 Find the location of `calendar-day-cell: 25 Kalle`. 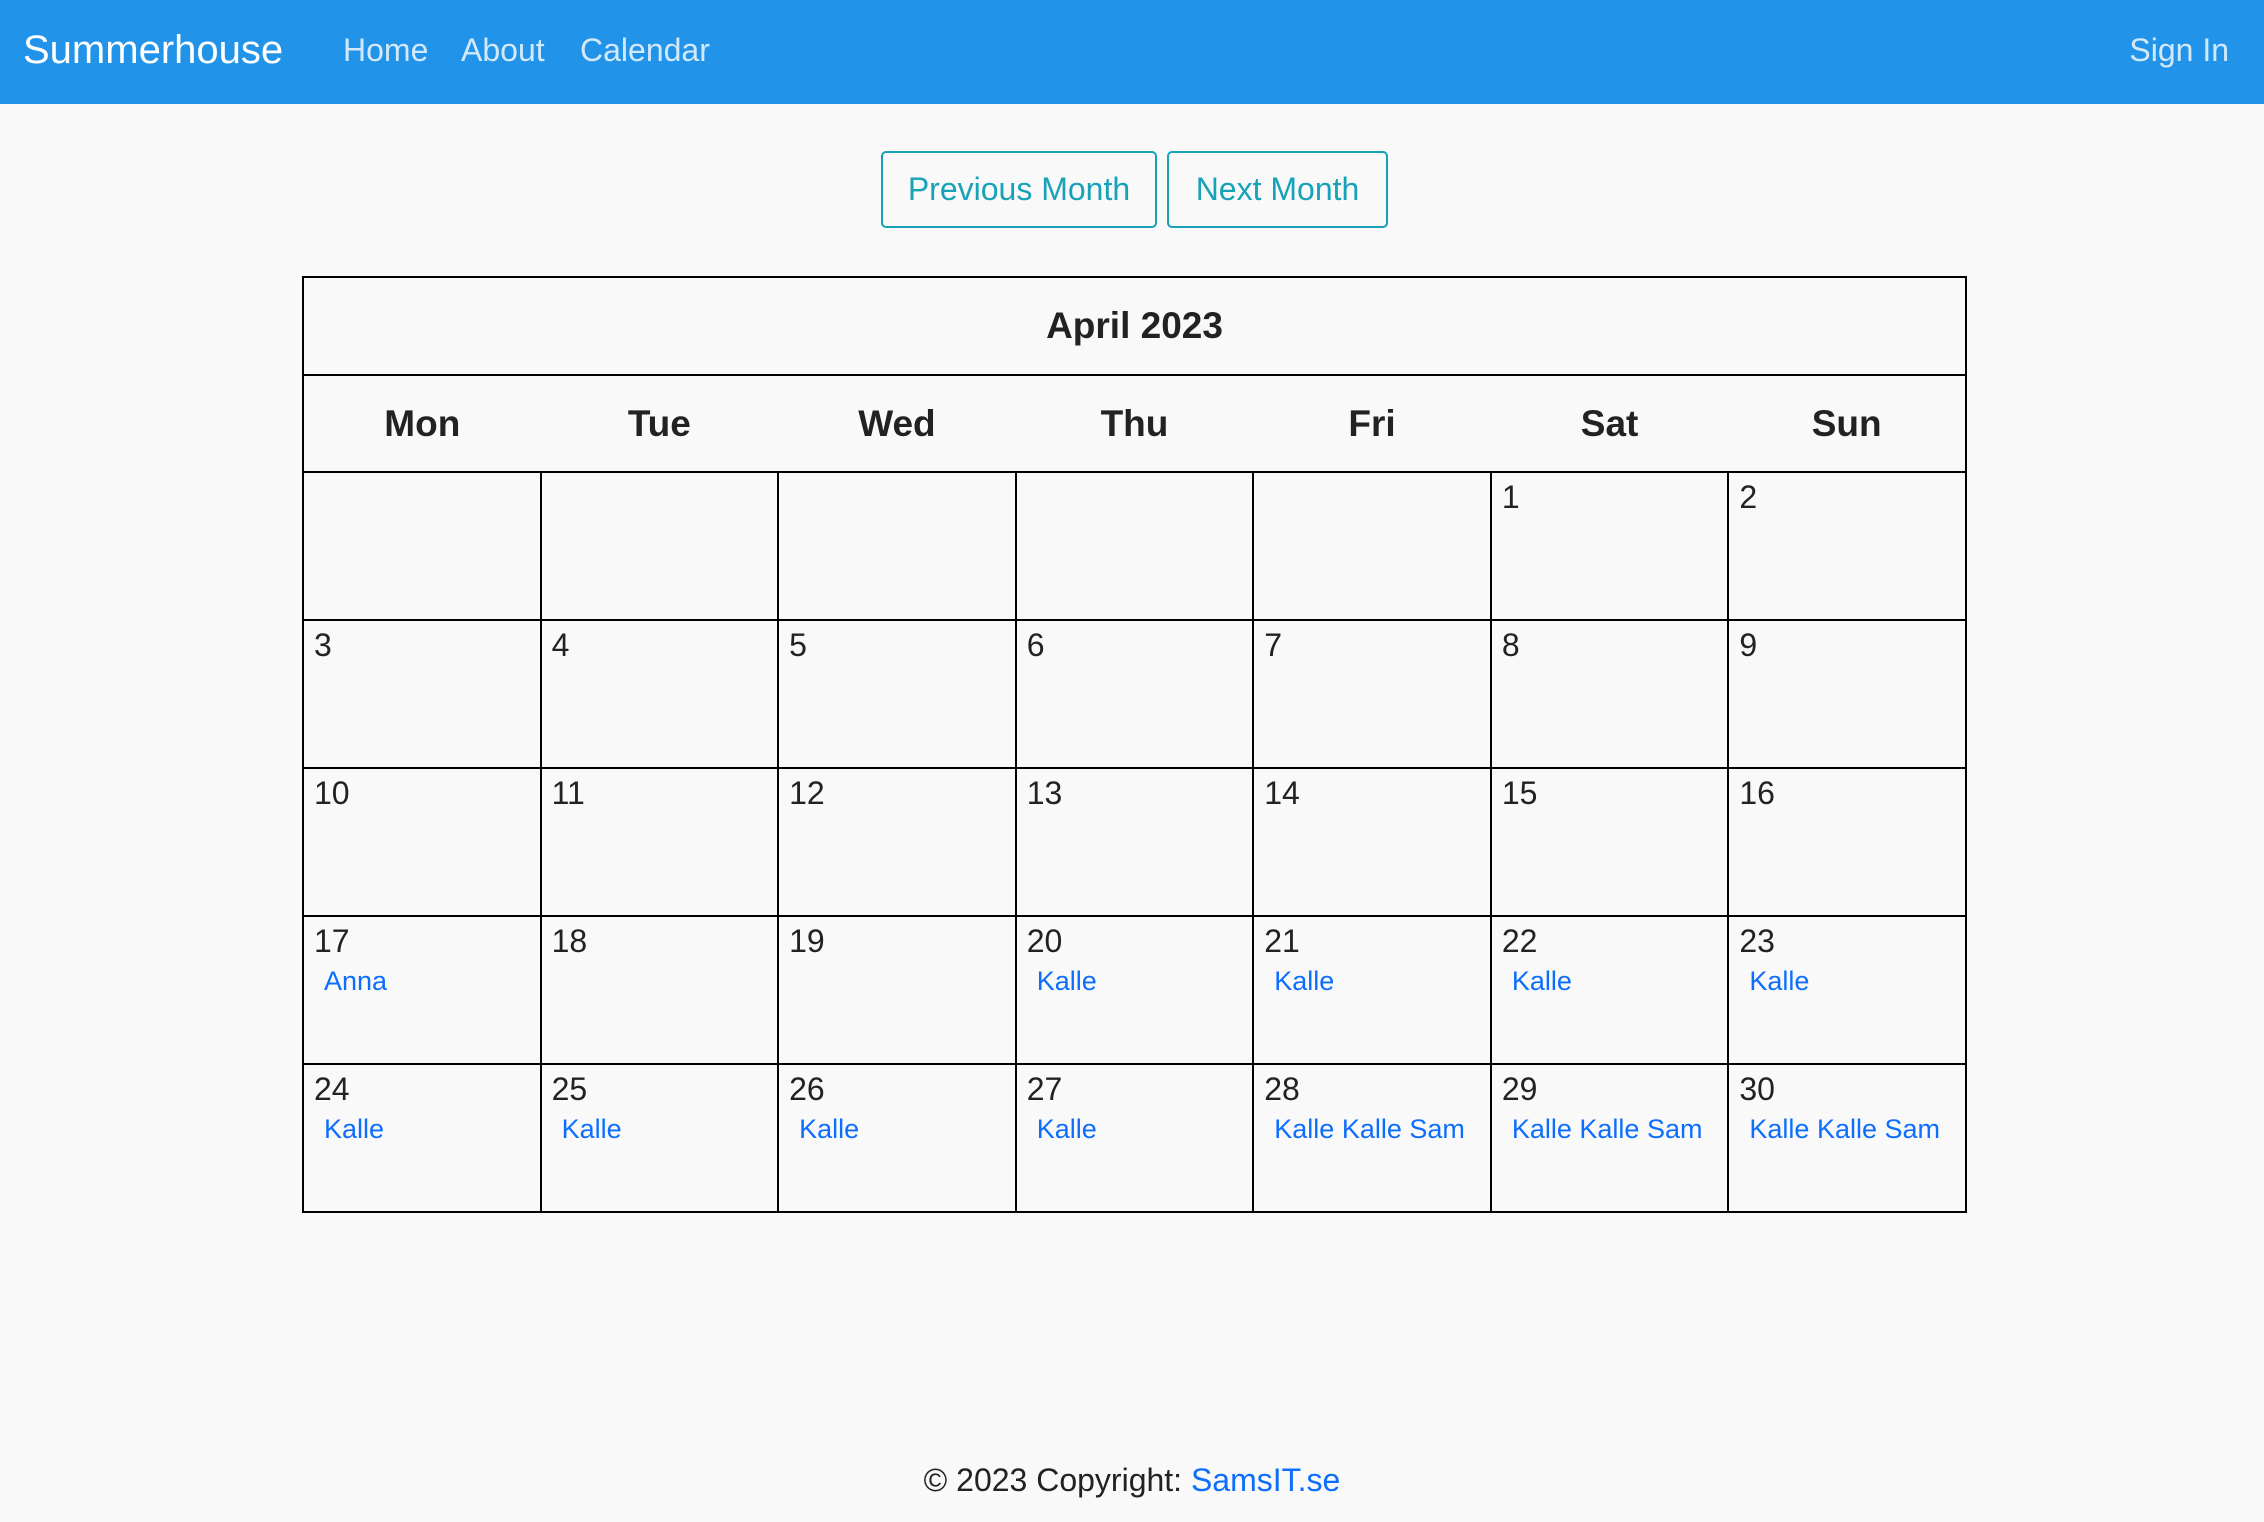

calendar-day-cell: 25 Kalle is located at coordinates (659, 1138).